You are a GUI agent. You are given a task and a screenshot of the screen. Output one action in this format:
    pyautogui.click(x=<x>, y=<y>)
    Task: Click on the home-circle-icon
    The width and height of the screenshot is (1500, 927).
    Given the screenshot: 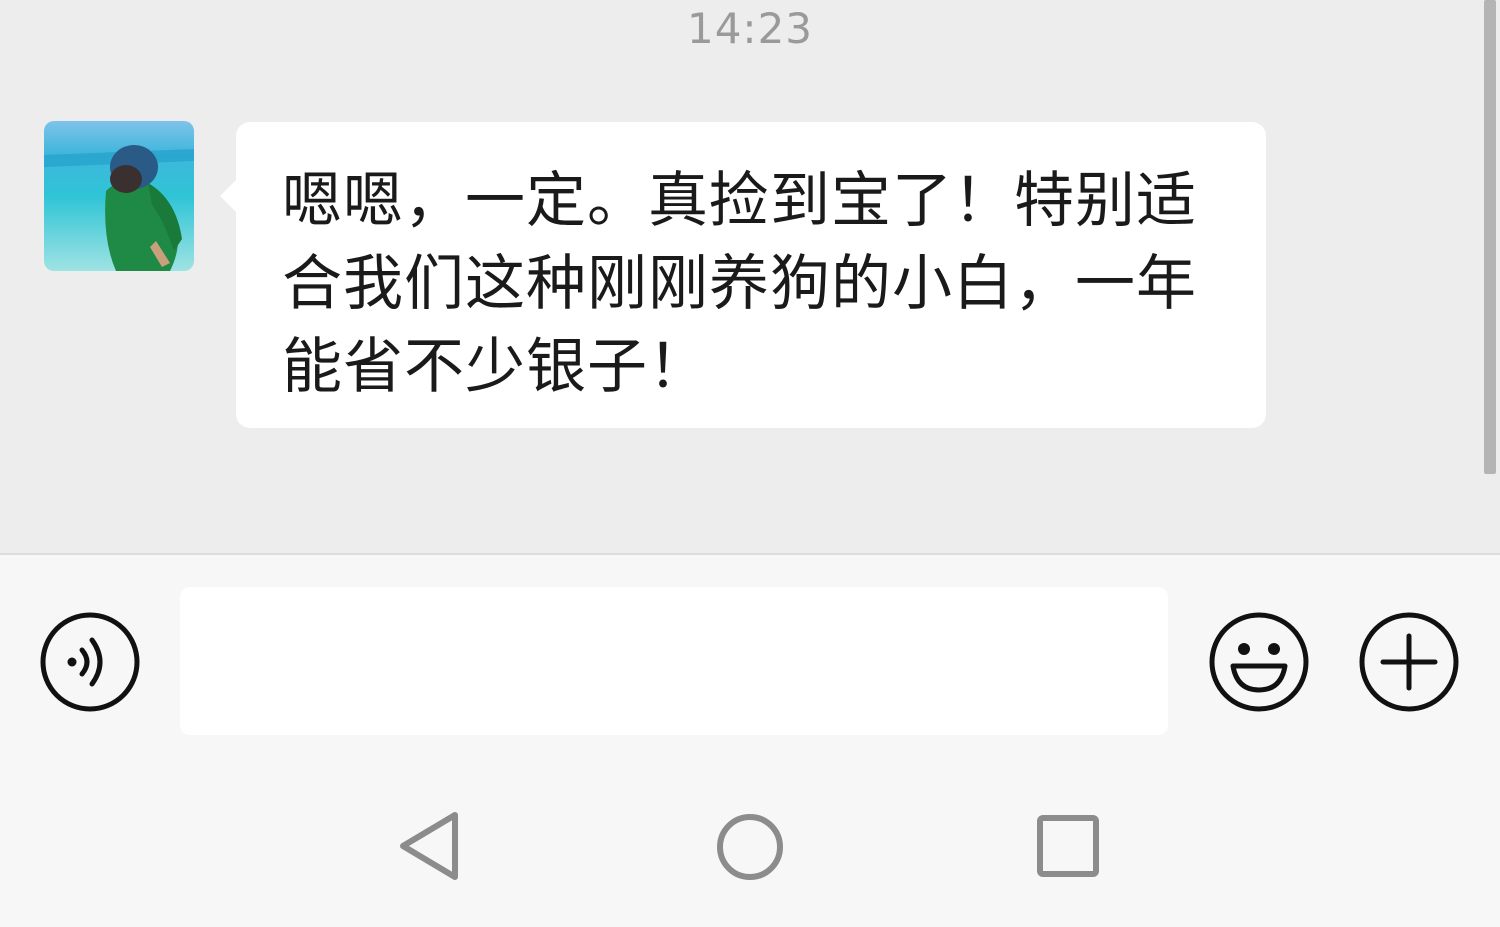 What is the action you would take?
    pyautogui.click(x=750, y=847)
    